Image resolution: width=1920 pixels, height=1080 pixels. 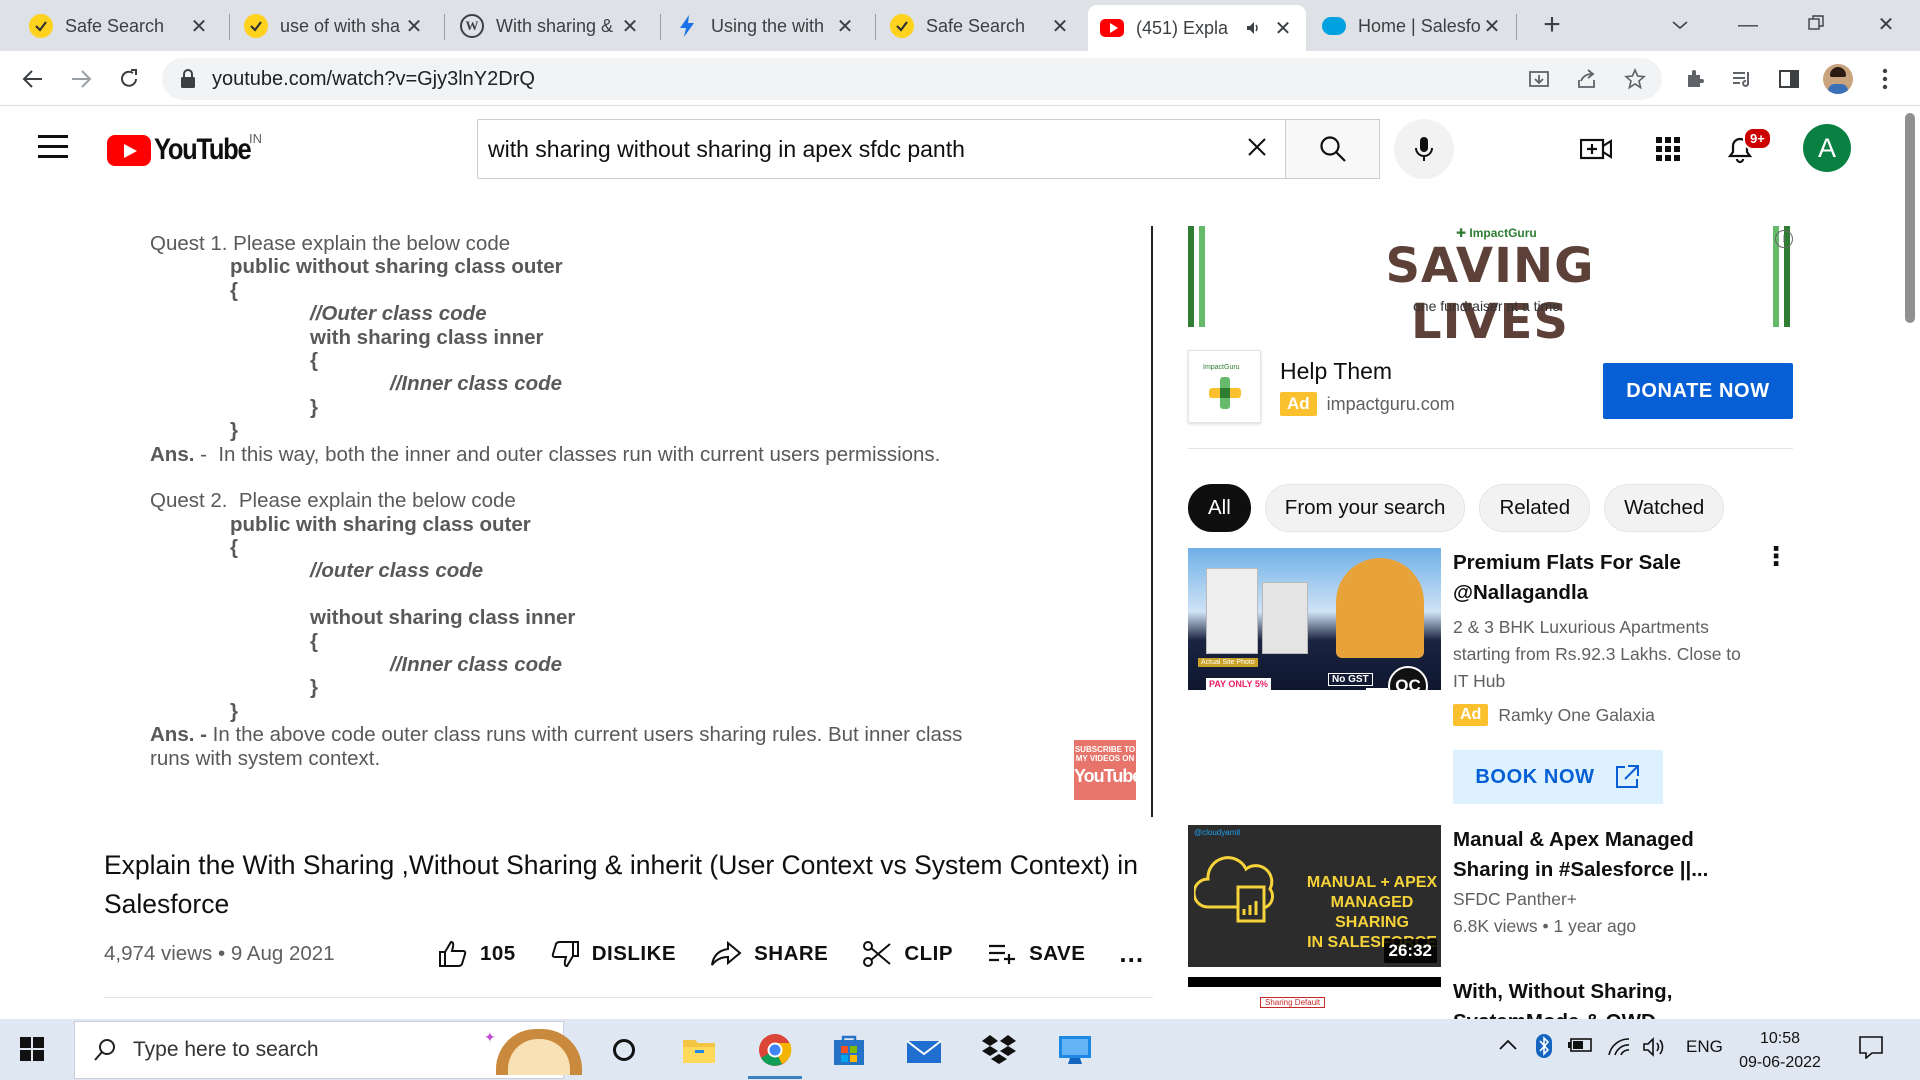 I want to click on tab-salesforce-home: Home | Salesfo ✕, so click(x=1412, y=26).